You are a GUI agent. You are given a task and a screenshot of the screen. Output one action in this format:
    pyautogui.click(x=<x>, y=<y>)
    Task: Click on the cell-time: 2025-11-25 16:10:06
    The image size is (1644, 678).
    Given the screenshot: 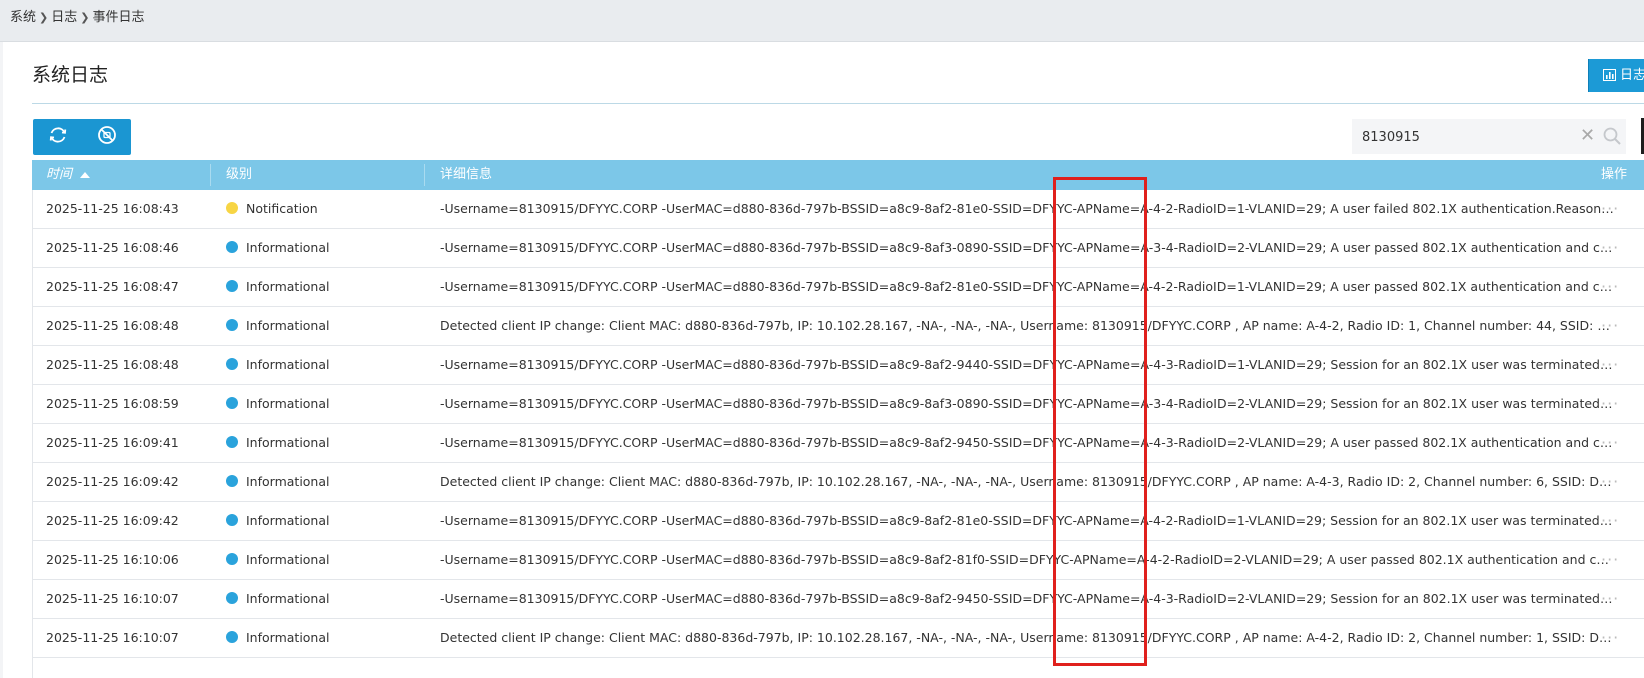 What is the action you would take?
    pyautogui.click(x=112, y=559)
    